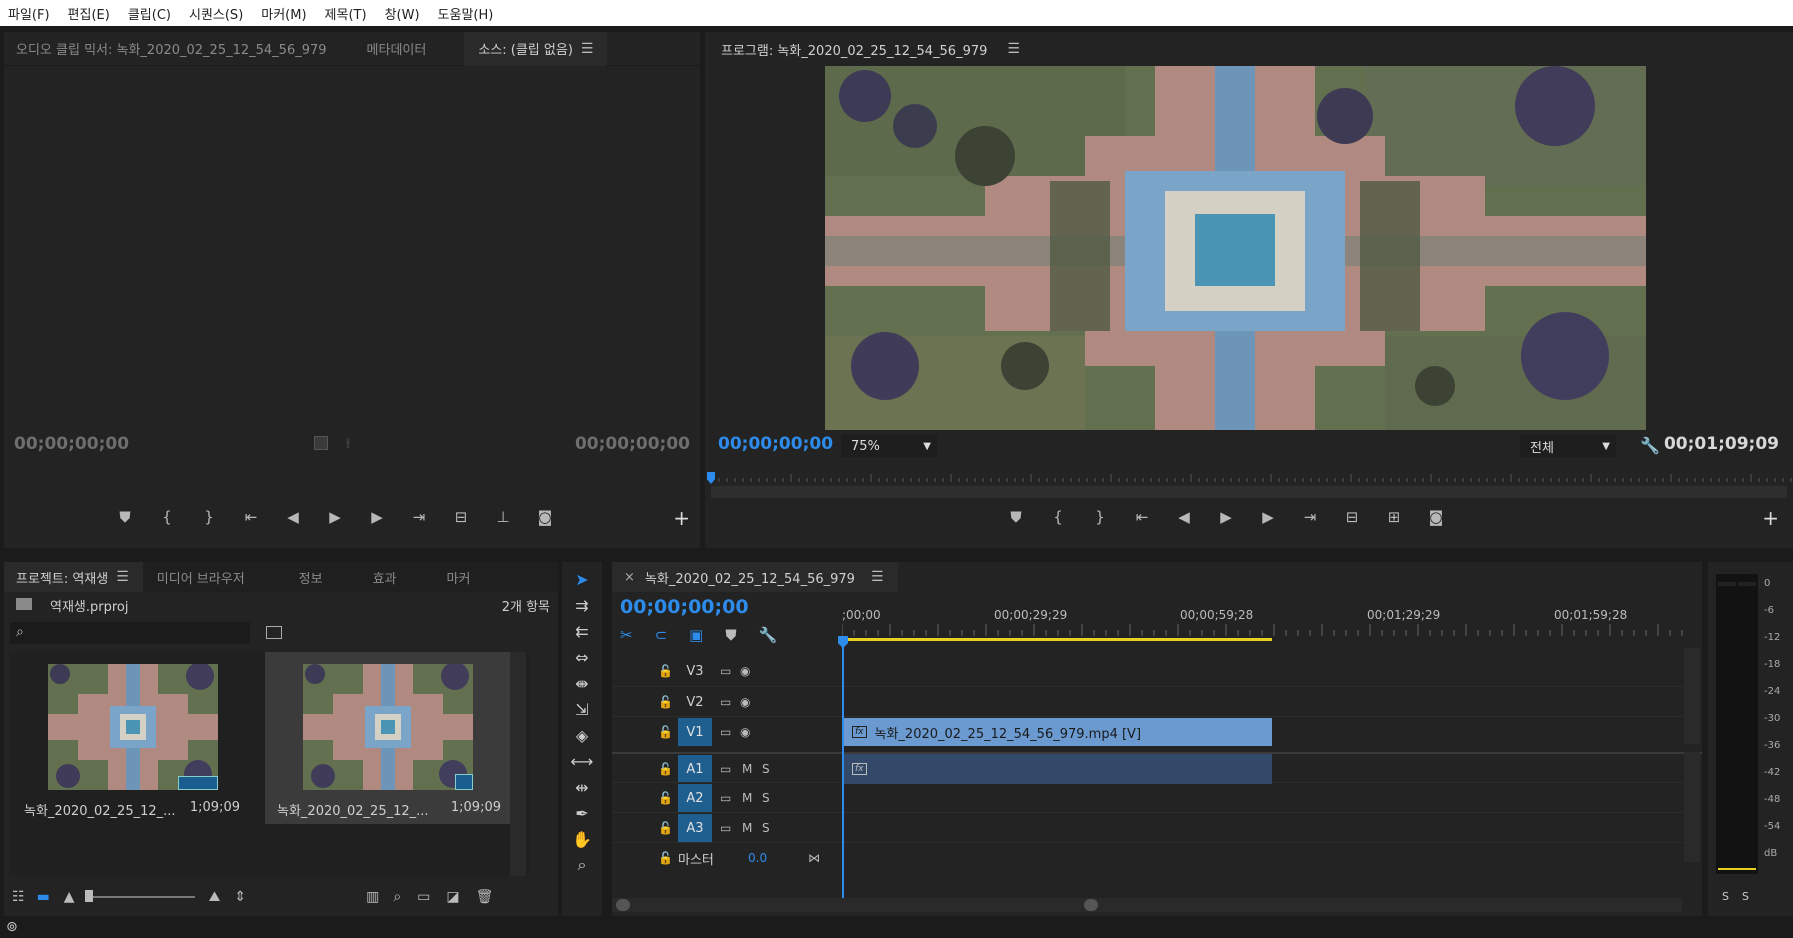 The height and width of the screenshot is (938, 1793). What do you see at coordinates (696, 635) in the screenshot?
I see `insert-nest-icon: ▣` at bounding box center [696, 635].